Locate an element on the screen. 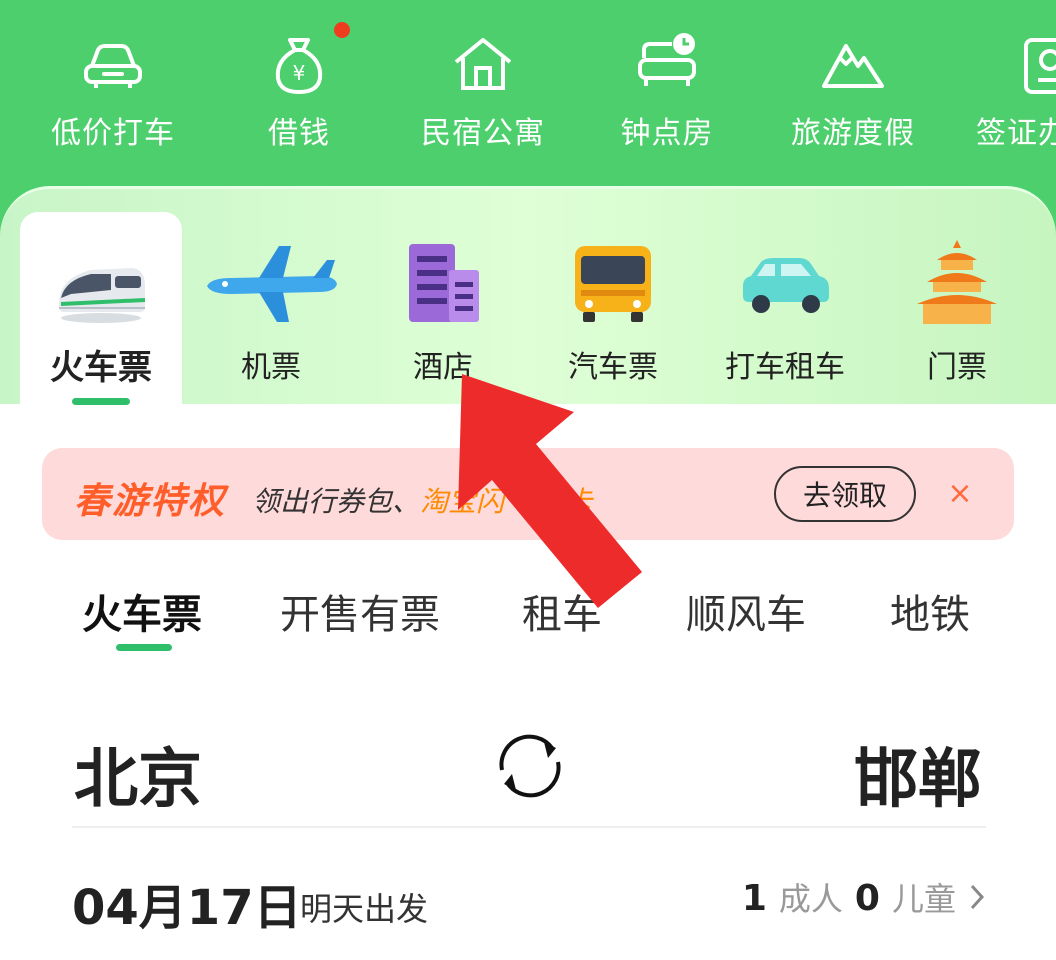 The height and width of the screenshot is (960, 1056). notification-dot is located at coordinates (342, 30).